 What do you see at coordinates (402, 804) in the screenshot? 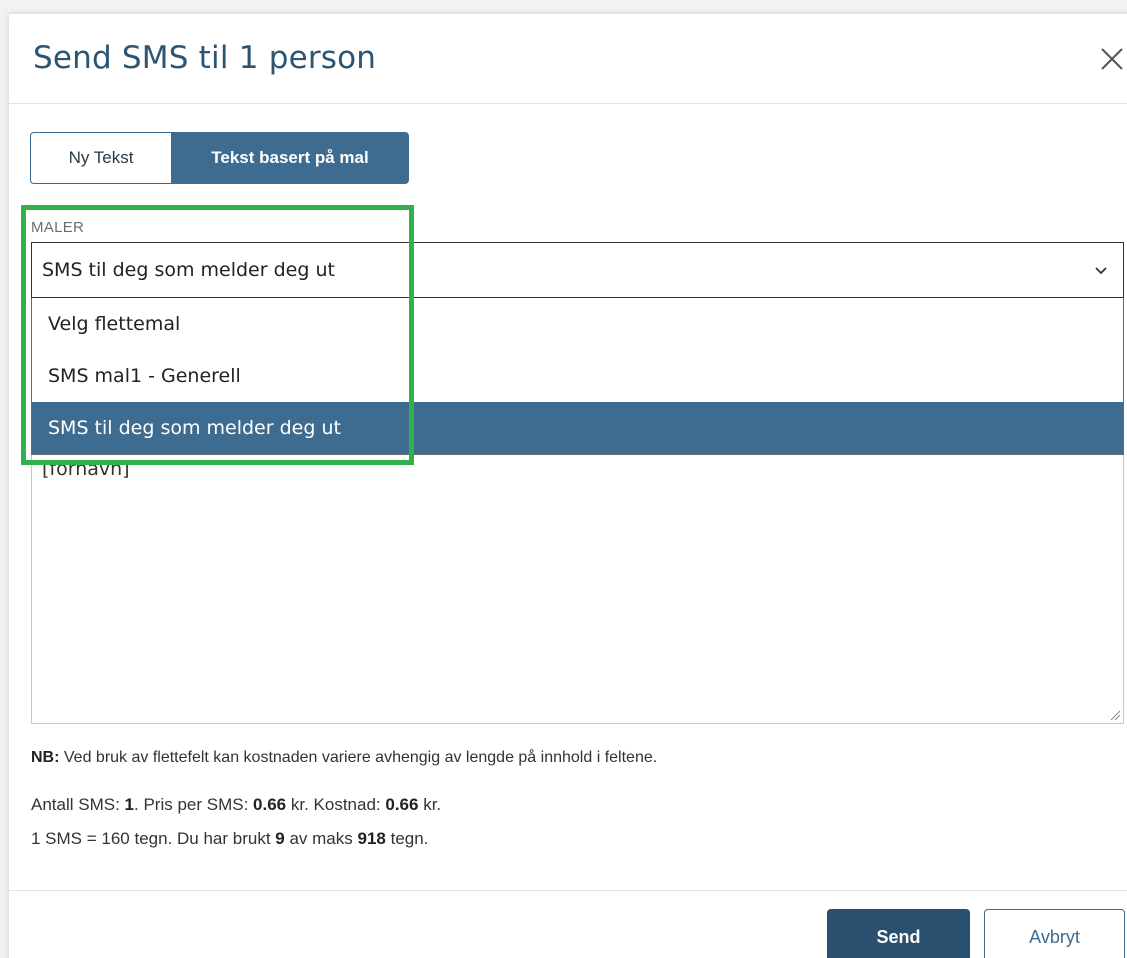
I see `total-cost: 0.66` at bounding box center [402, 804].